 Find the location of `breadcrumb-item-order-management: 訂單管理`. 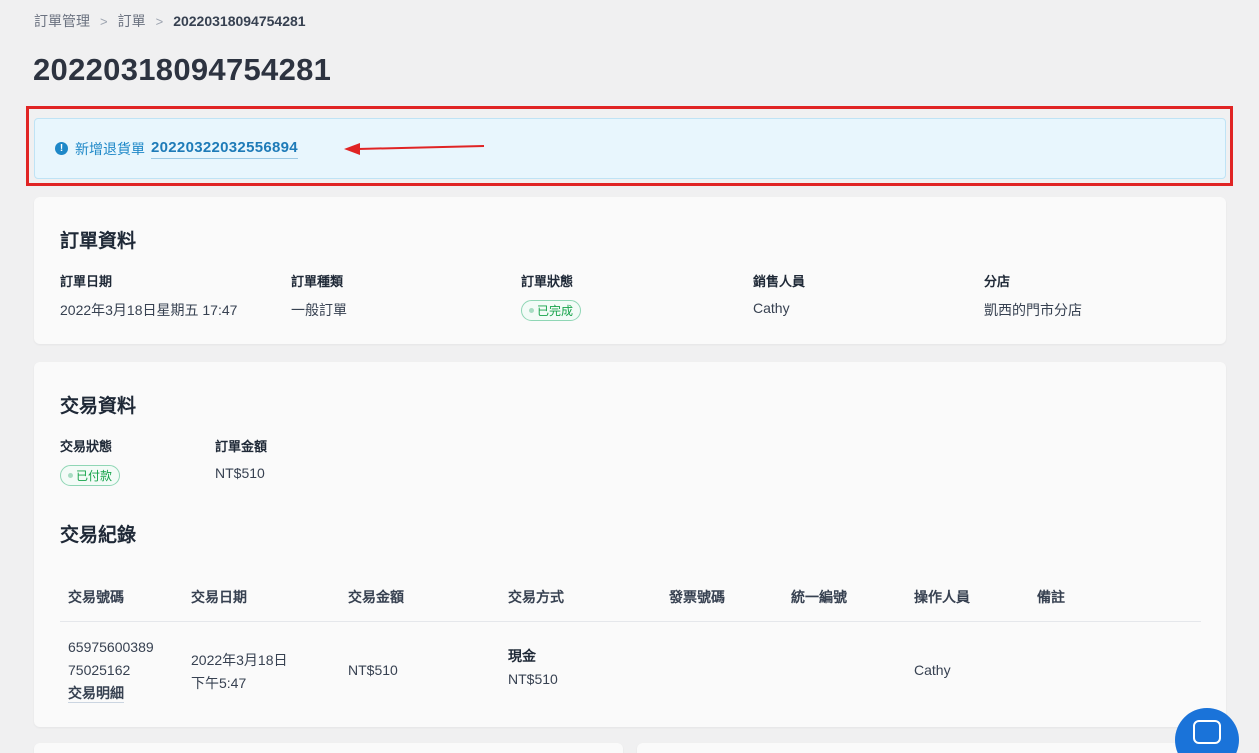

breadcrumb-item-order-management: 訂單管理 is located at coordinates (62, 21).